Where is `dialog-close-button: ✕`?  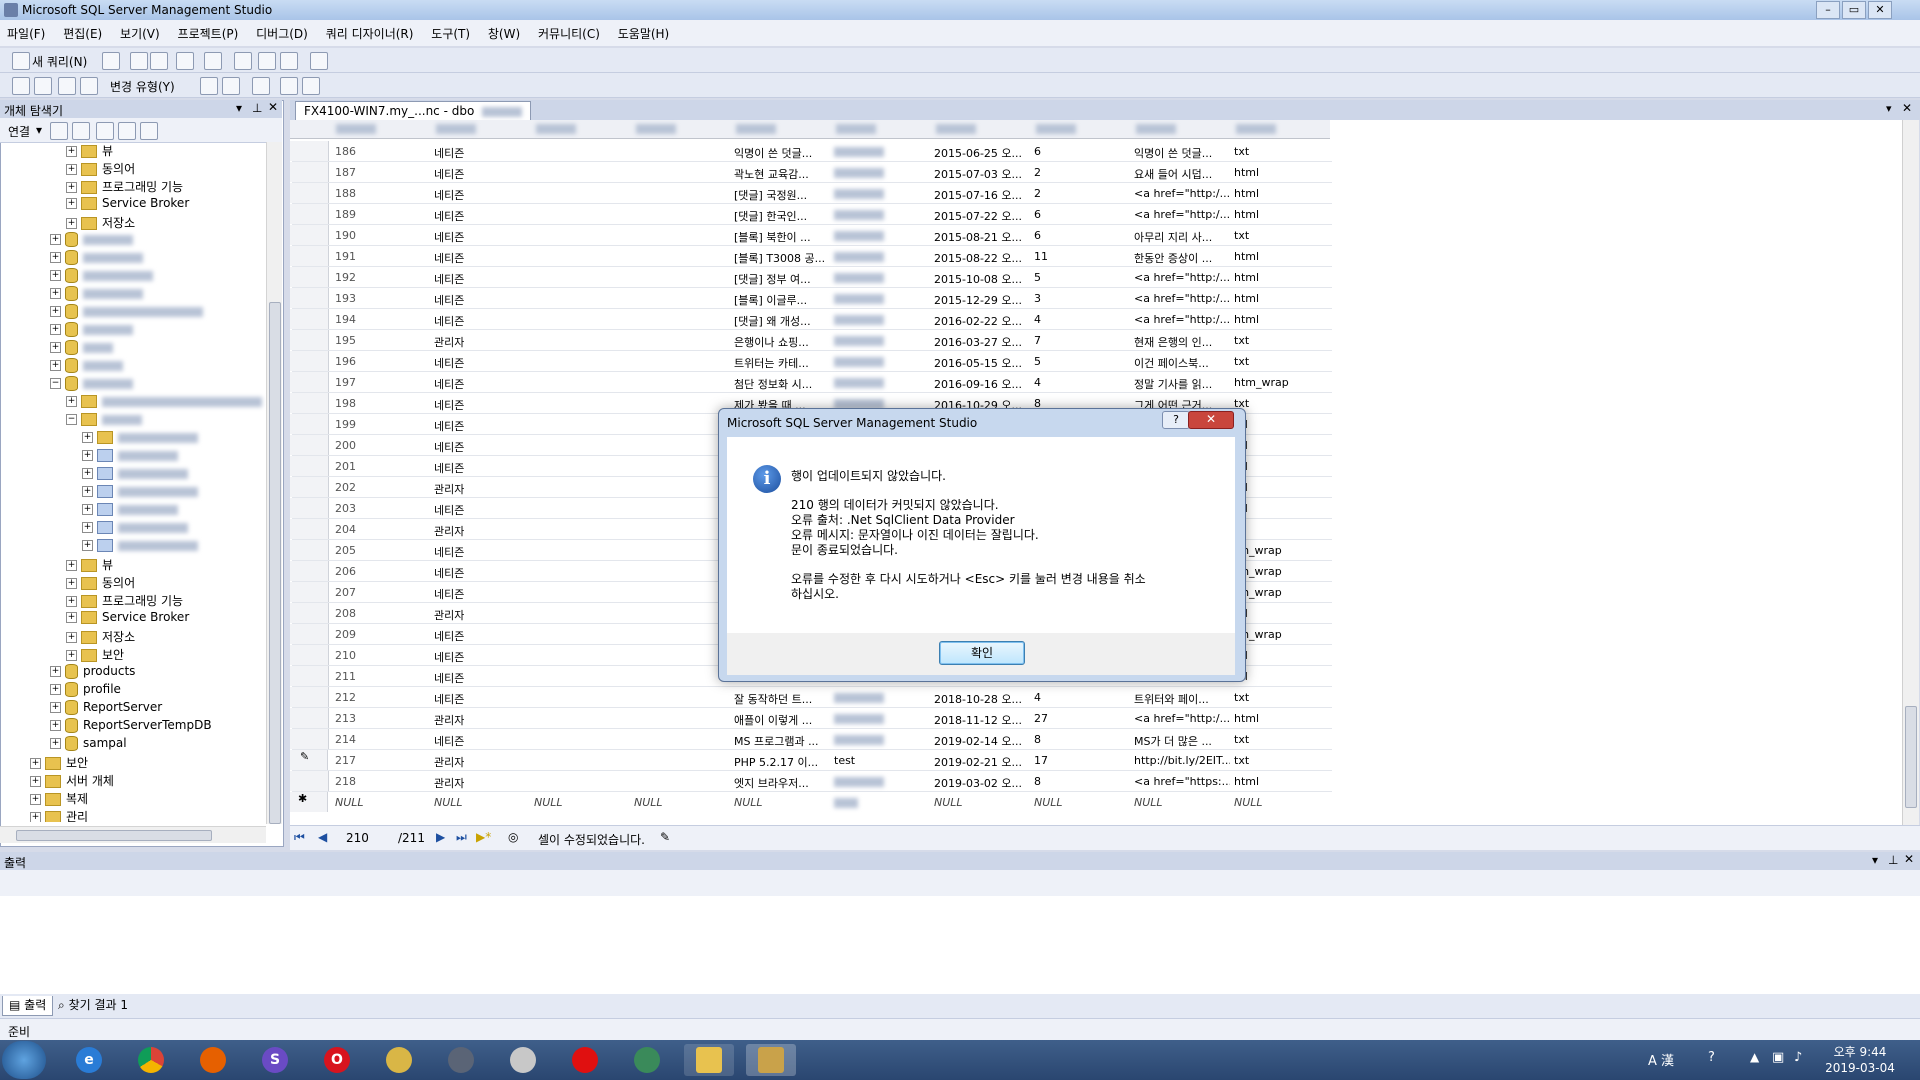
dialog-close-button: ✕ is located at coordinates (1211, 420).